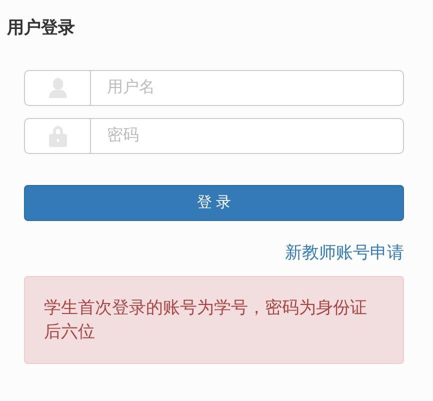 The width and height of the screenshot is (433, 401). Describe the element at coordinates (214, 203) in the screenshot. I see `login-button: 登 录` at that location.